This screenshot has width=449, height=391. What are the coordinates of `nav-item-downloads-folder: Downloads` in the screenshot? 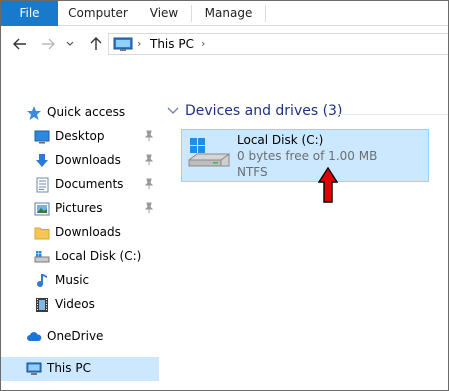 It's located at (80, 233).